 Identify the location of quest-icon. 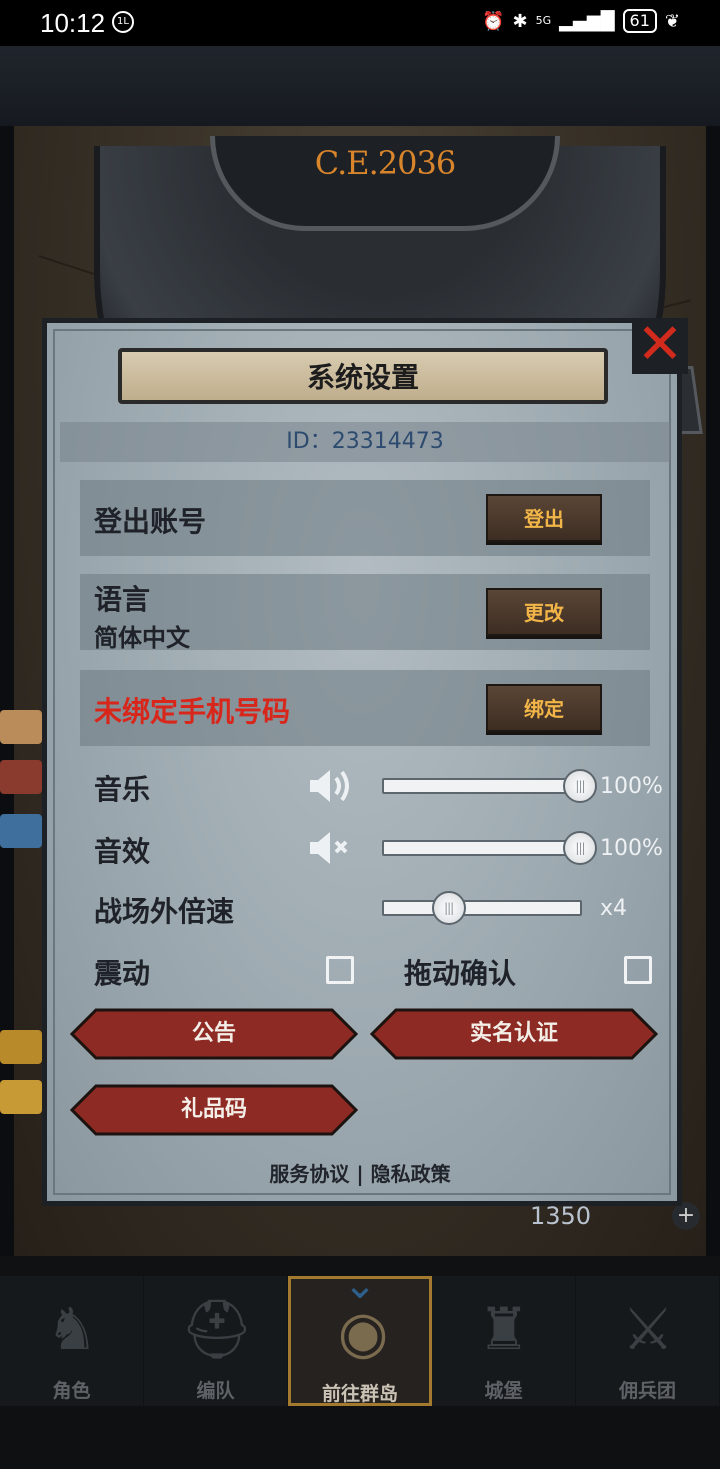
(21, 1047).